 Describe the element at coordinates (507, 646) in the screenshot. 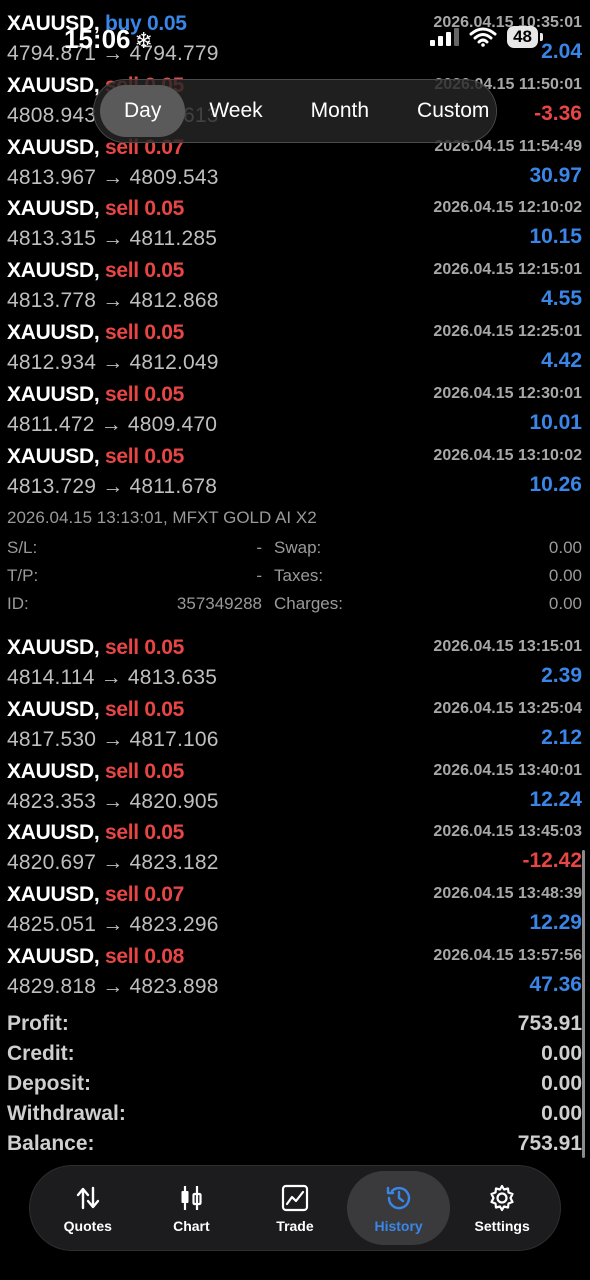

I see `trade-time: 2026.04.15 13:15:01` at that location.